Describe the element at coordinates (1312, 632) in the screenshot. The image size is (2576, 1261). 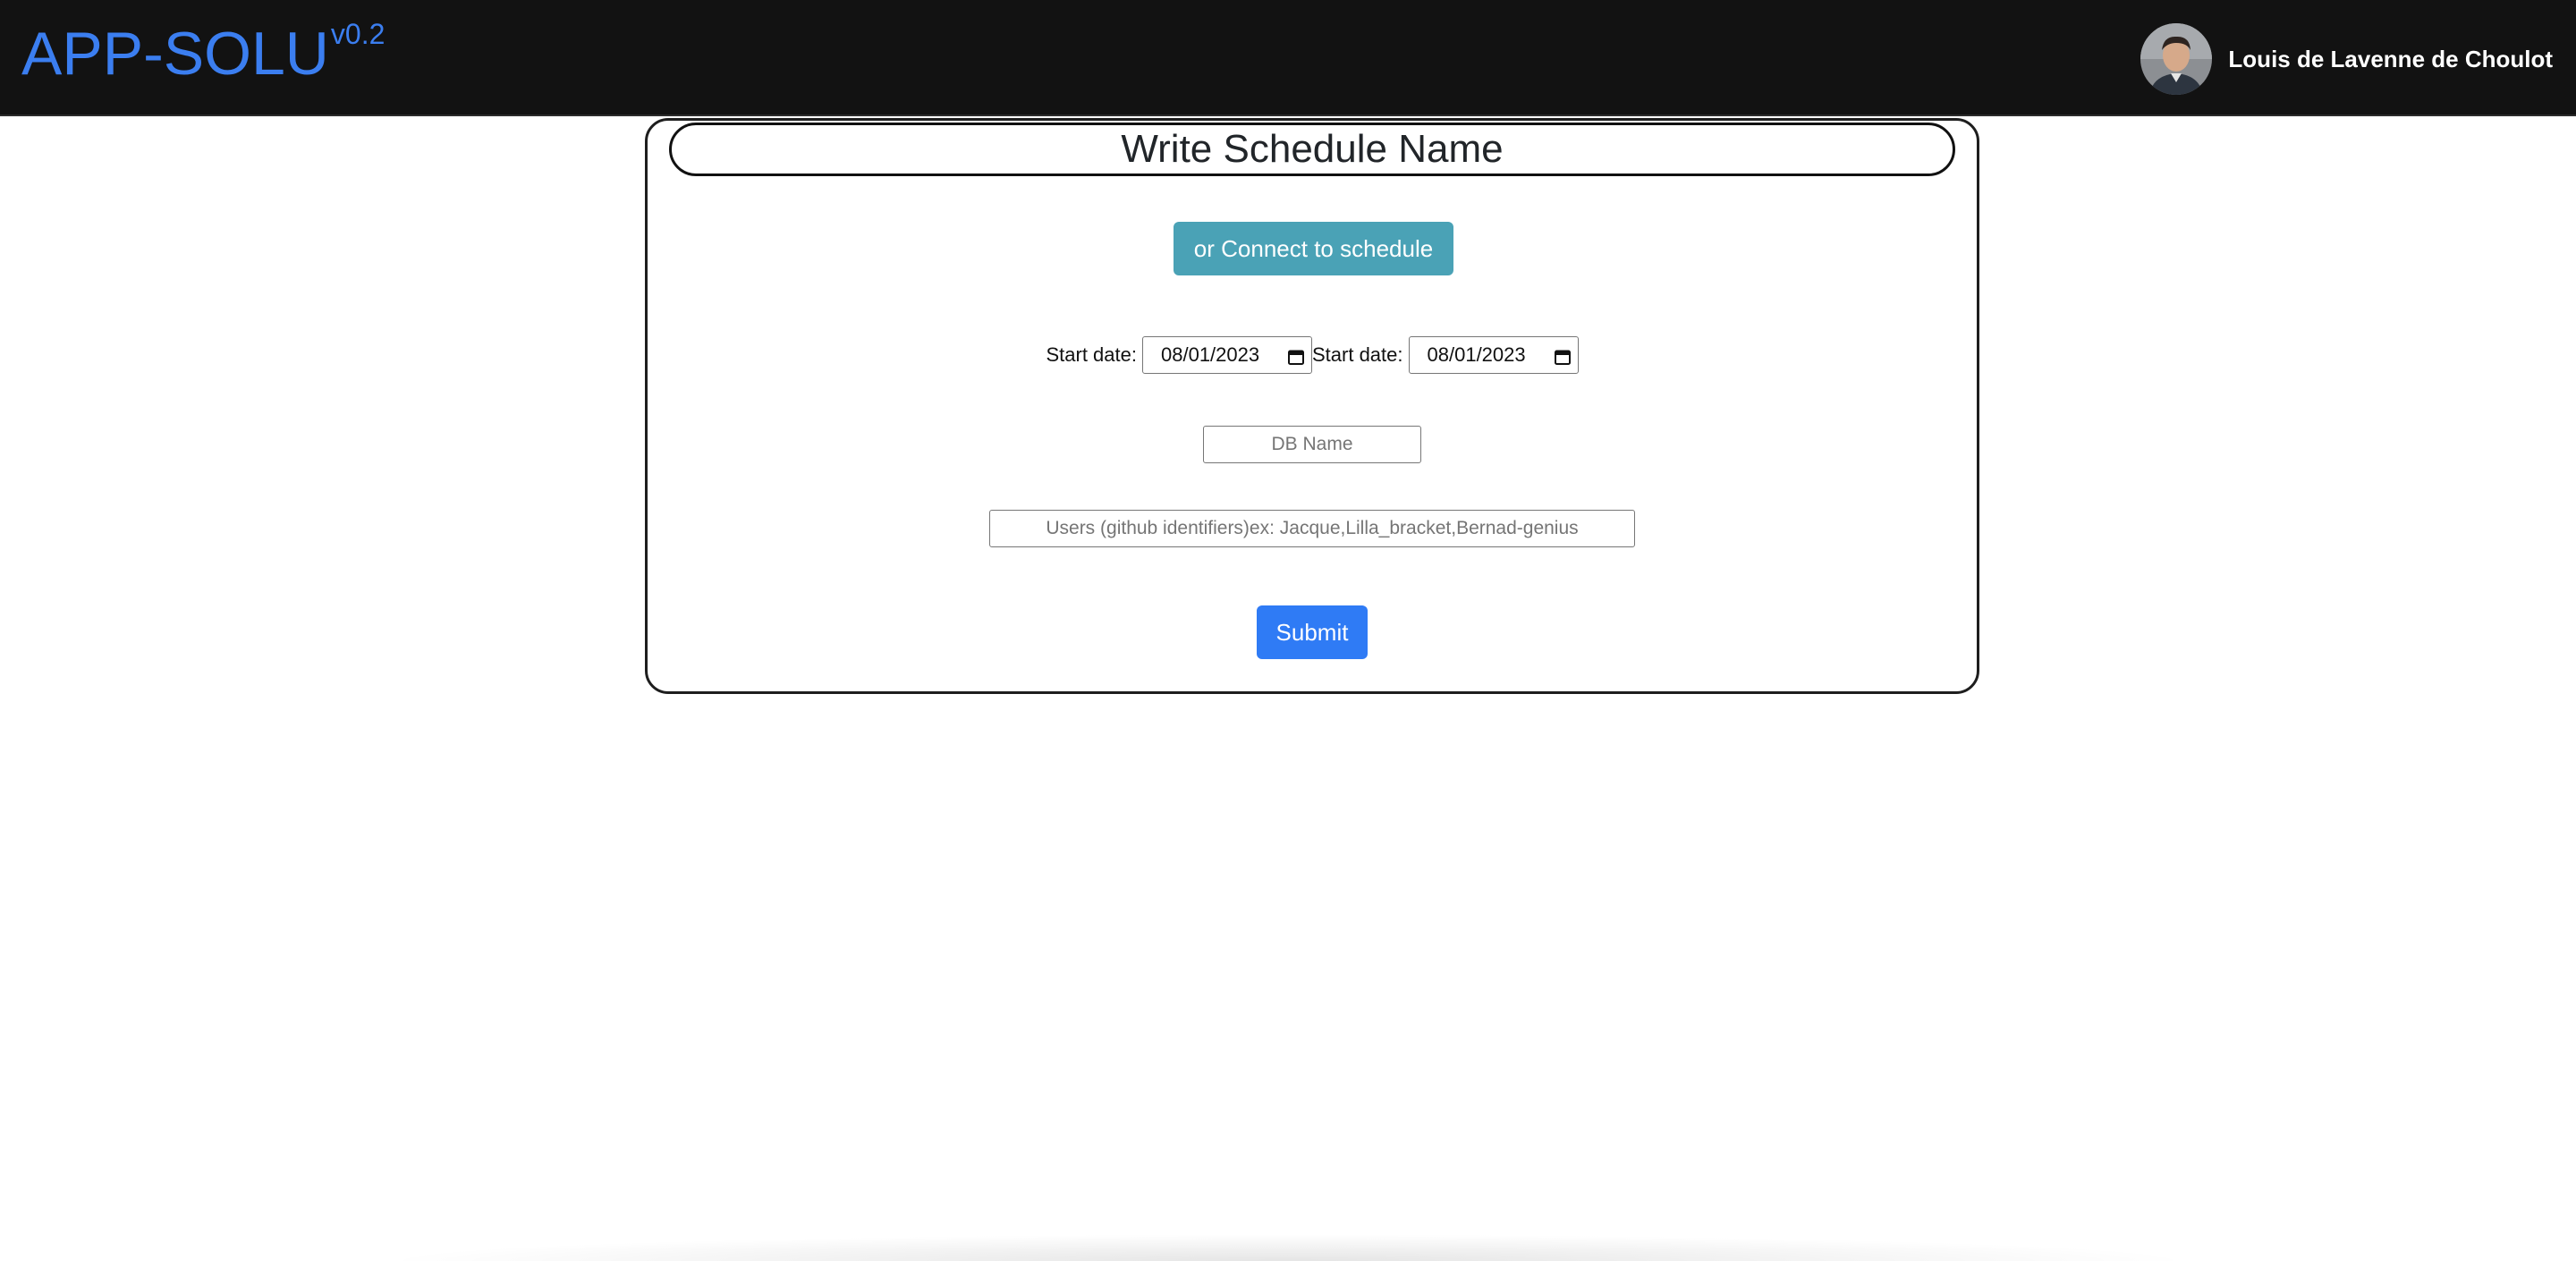
I see `submit-button: Submit` at that location.